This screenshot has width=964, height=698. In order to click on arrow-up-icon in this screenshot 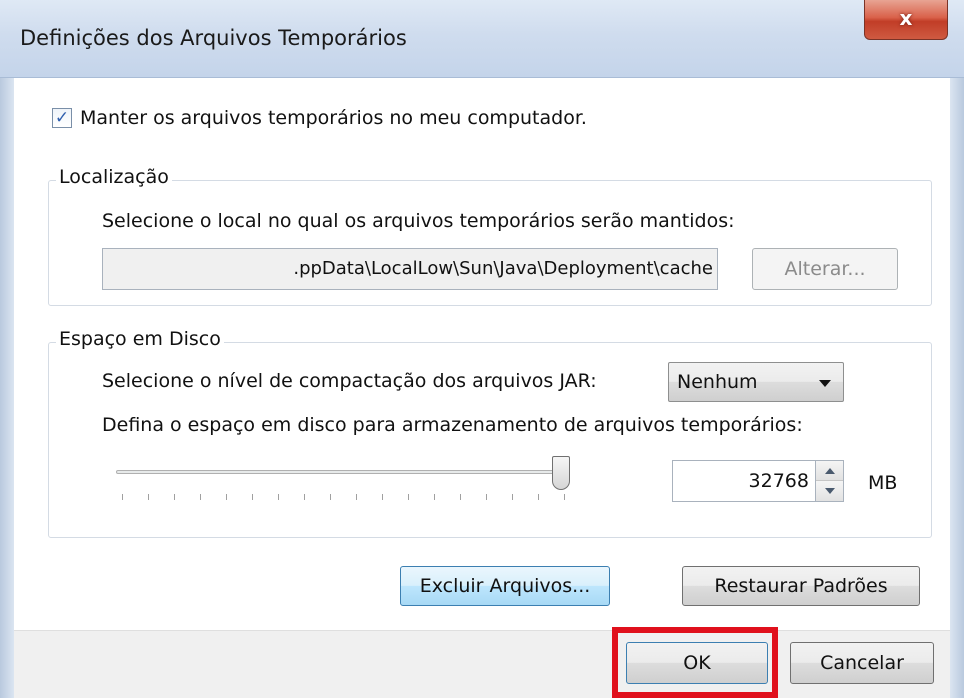, I will do `click(829, 470)`.